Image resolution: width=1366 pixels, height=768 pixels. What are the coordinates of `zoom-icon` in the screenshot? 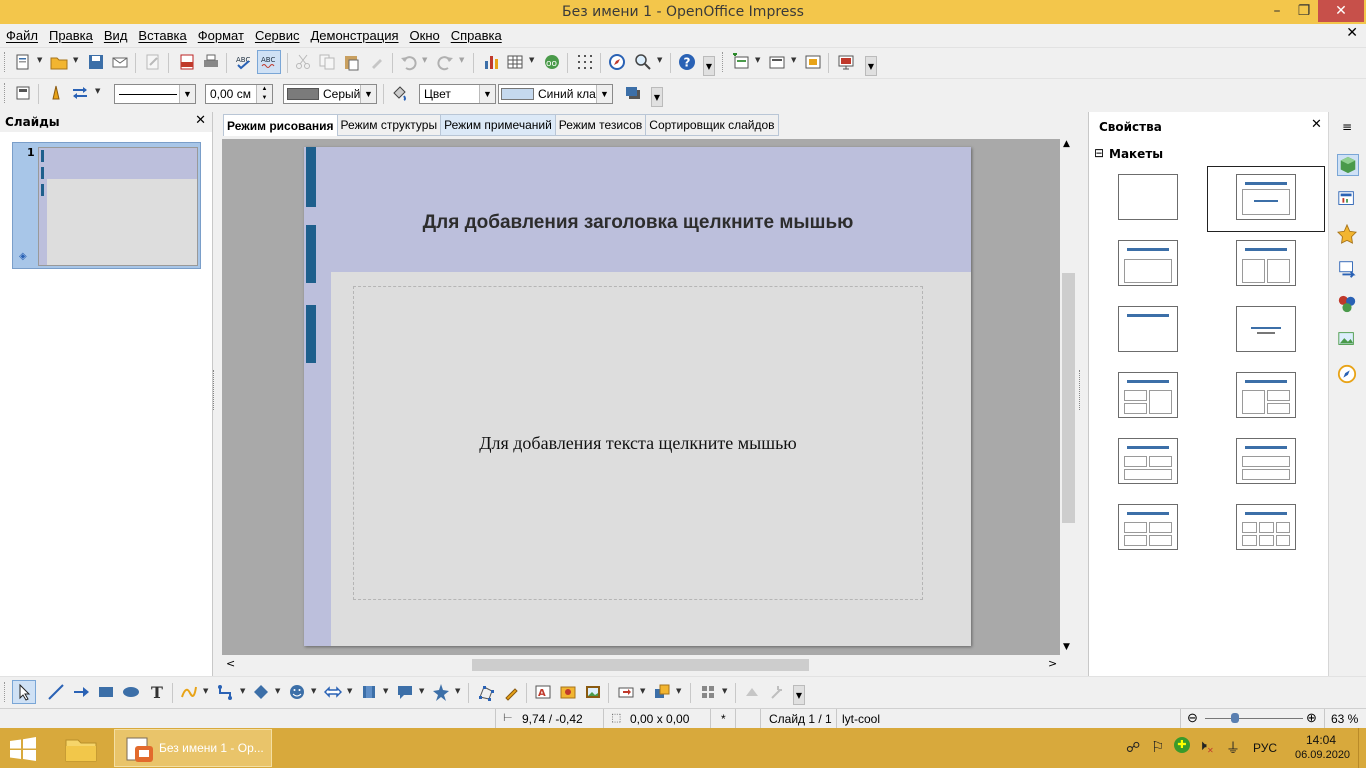 It's located at (643, 62).